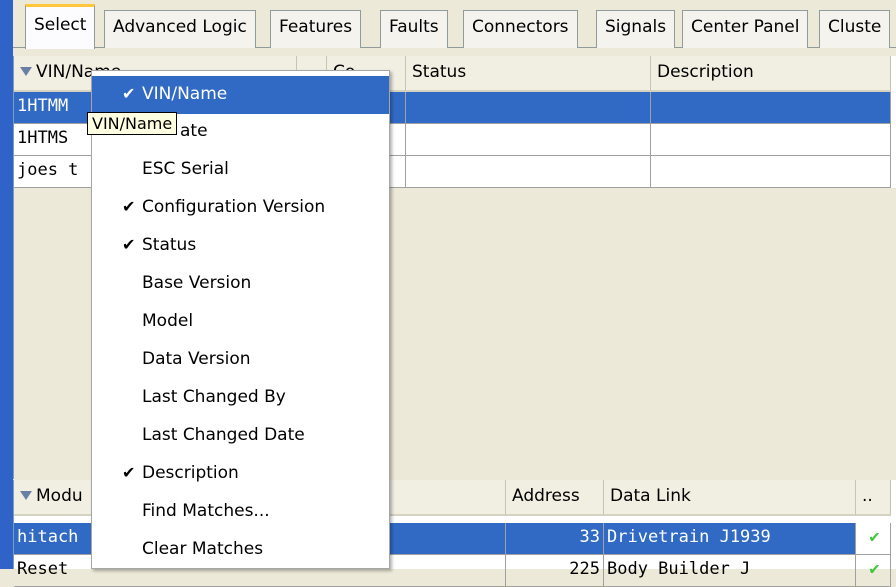 Image resolution: width=896 pixels, height=587 pixels. Describe the element at coordinates (873, 498) in the screenshot. I see `column-header-more: ..` at that location.